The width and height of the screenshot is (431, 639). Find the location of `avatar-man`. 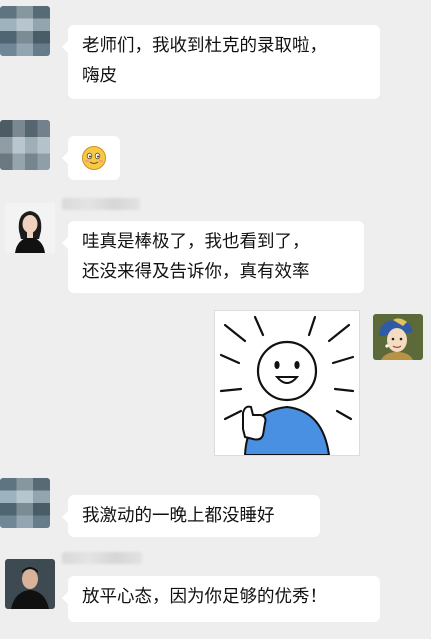

avatar-man is located at coordinates (30, 584).